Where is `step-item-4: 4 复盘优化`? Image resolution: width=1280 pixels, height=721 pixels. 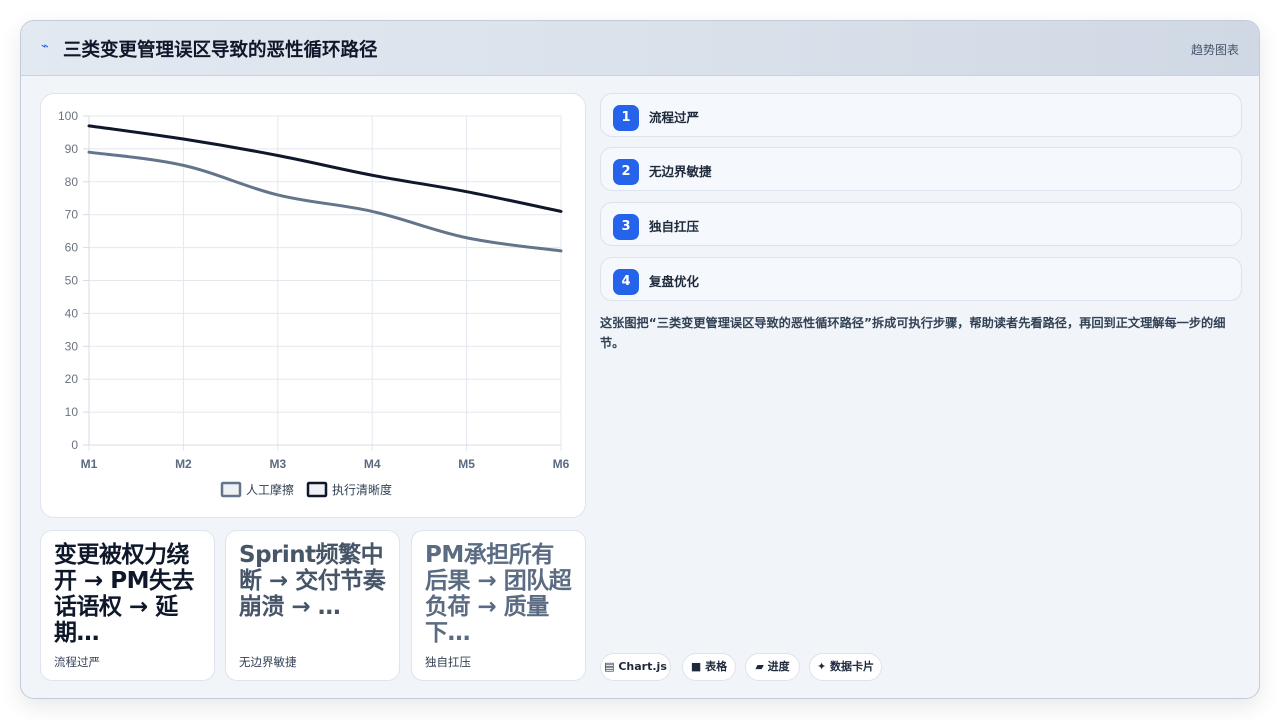
step-item-4: 4 复盘优化 is located at coordinates (921, 279).